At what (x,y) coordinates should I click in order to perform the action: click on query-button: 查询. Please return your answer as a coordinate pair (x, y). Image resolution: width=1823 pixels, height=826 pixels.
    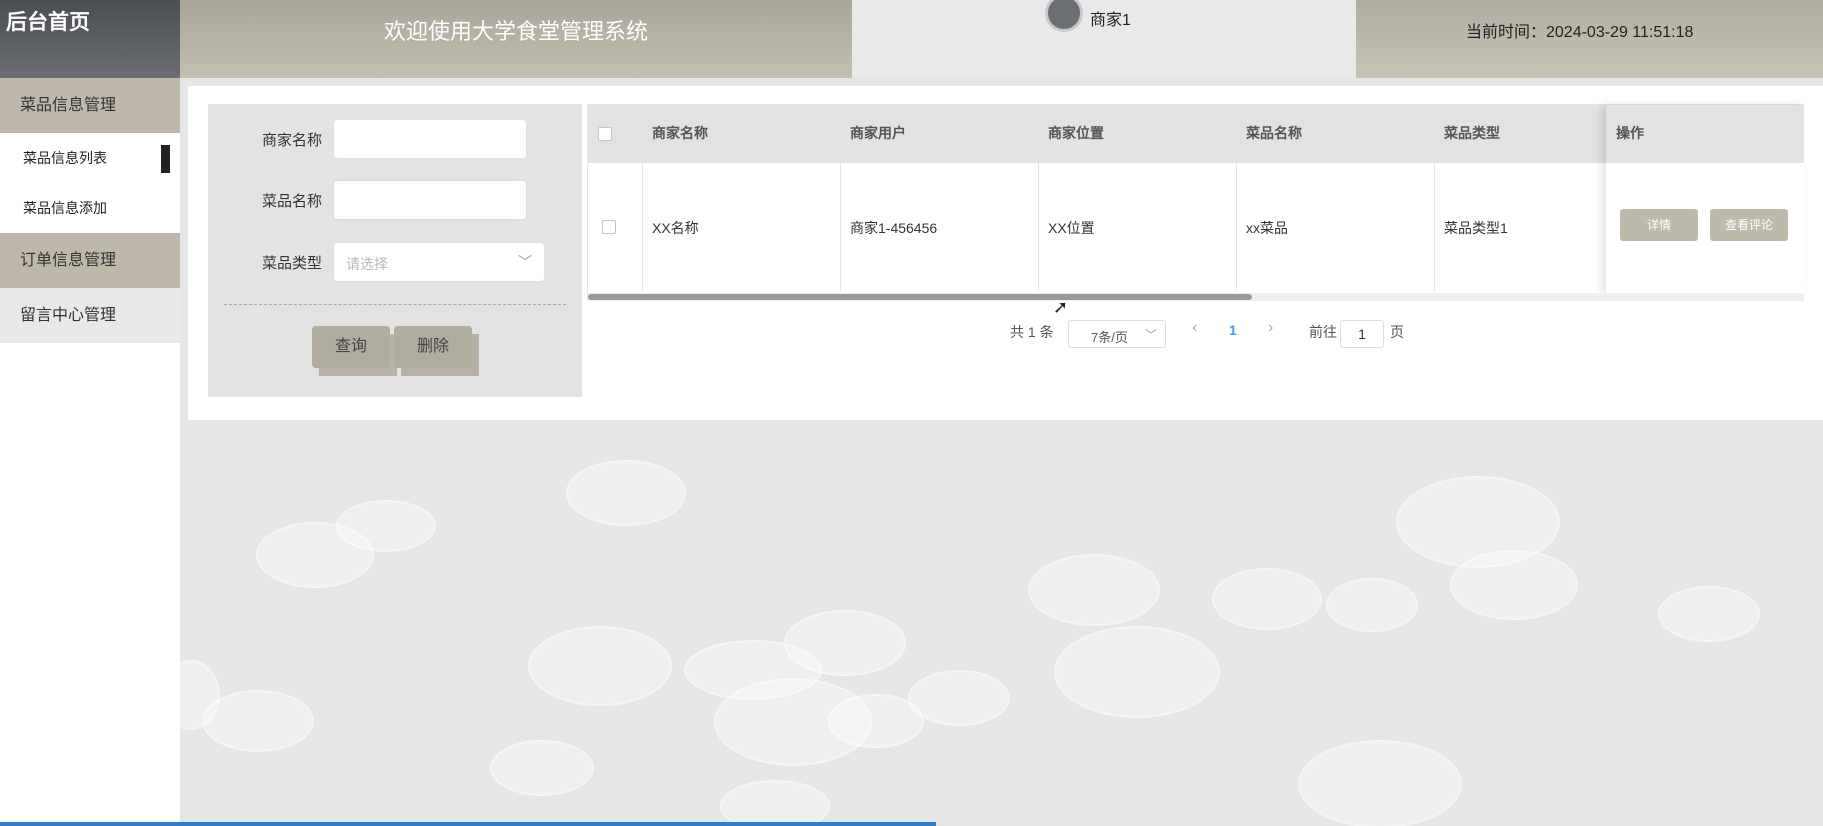
    Looking at the image, I should click on (351, 347).